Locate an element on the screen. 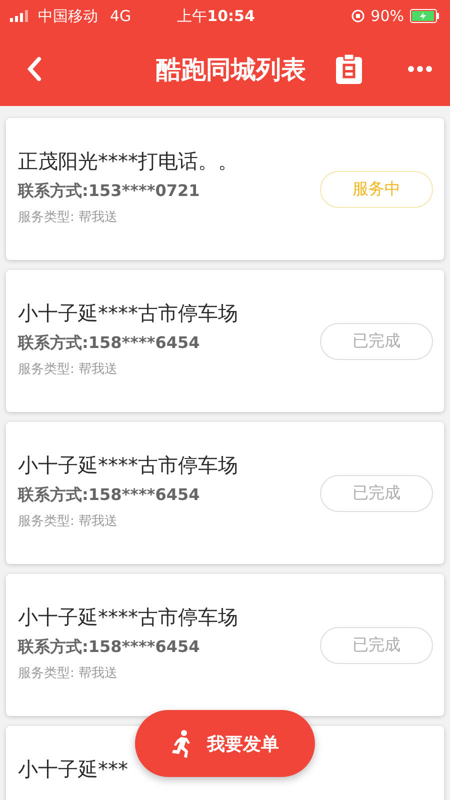 The image size is (450, 800). order-title: 小十子延*** is located at coordinates (73, 769).